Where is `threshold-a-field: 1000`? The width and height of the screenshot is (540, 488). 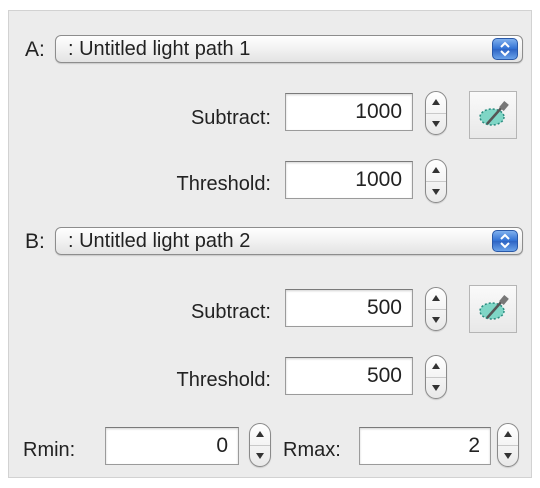
threshold-a-field: 1000 is located at coordinates (349, 180).